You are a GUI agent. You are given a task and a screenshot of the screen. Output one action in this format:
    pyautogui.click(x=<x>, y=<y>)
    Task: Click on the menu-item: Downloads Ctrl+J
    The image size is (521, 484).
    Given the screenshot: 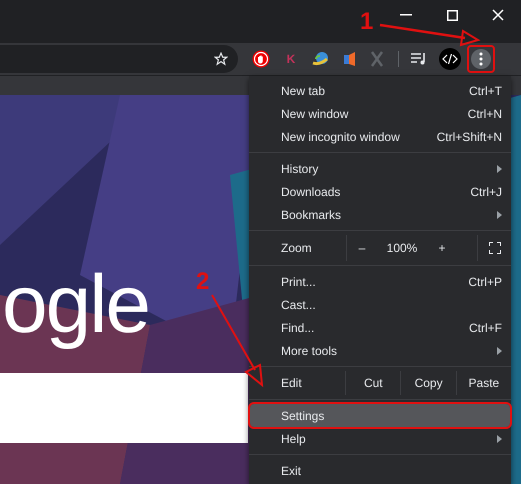 What is the action you would take?
    pyautogui.click(x=380, y=191)
    